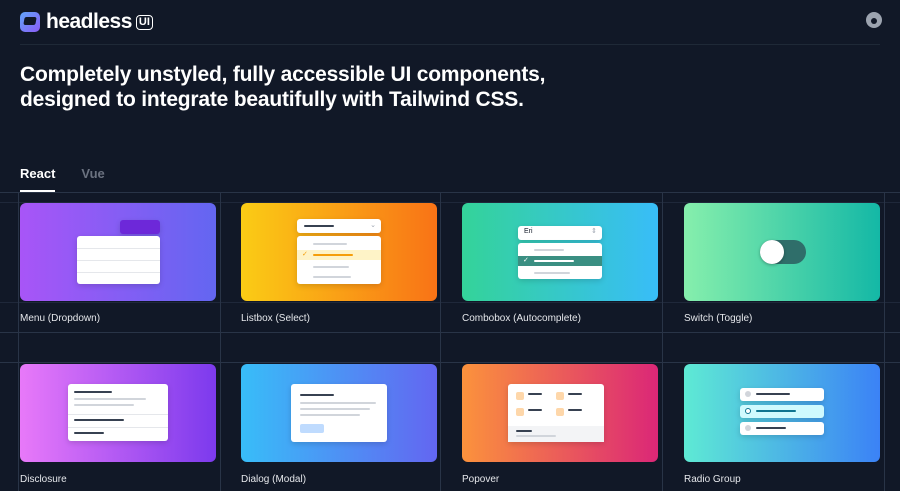 This screenshot has width=900, height=491. What do you see at coordinates (560, 261) in the screenshot?
I see `combobox-options-graphic: ✓` at bounding box center [560, 261].